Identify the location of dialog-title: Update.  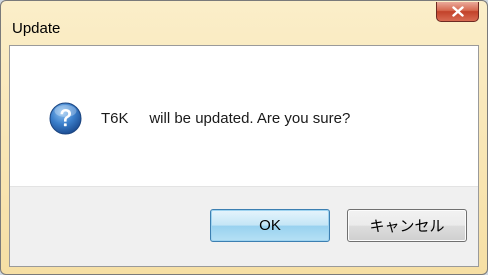
(36, 28).